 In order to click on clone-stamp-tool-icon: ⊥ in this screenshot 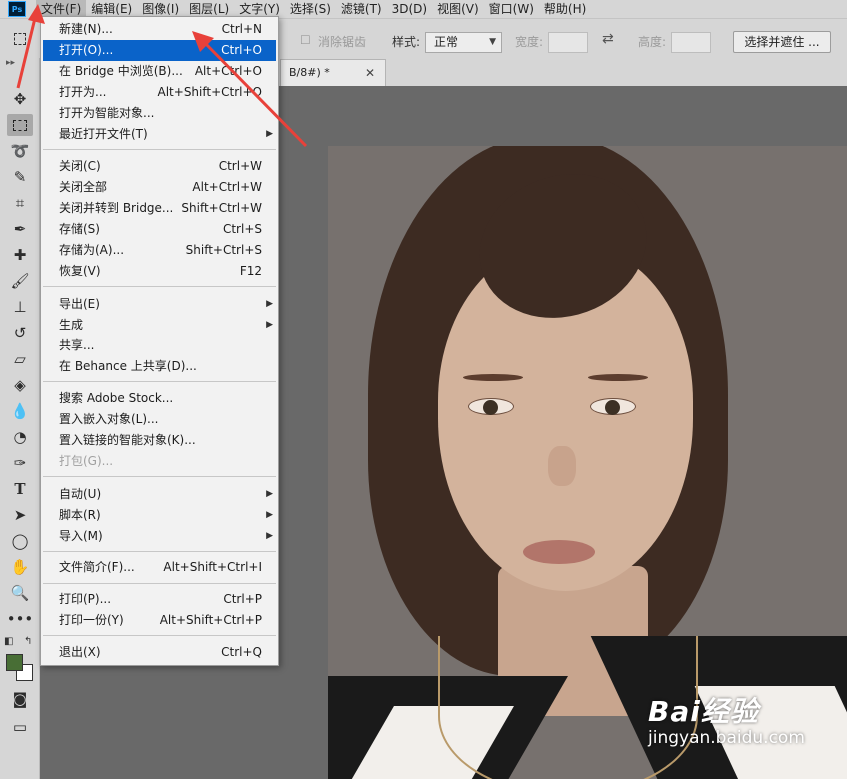, I will do `click(20, 307)`.